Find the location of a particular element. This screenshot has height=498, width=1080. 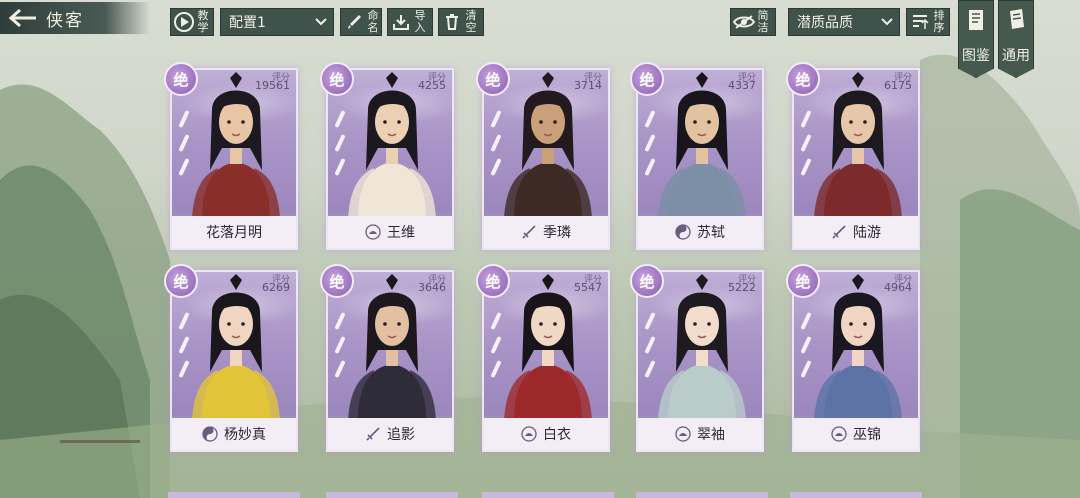

page-title: 侠客 is located at coordinates (65, 20).